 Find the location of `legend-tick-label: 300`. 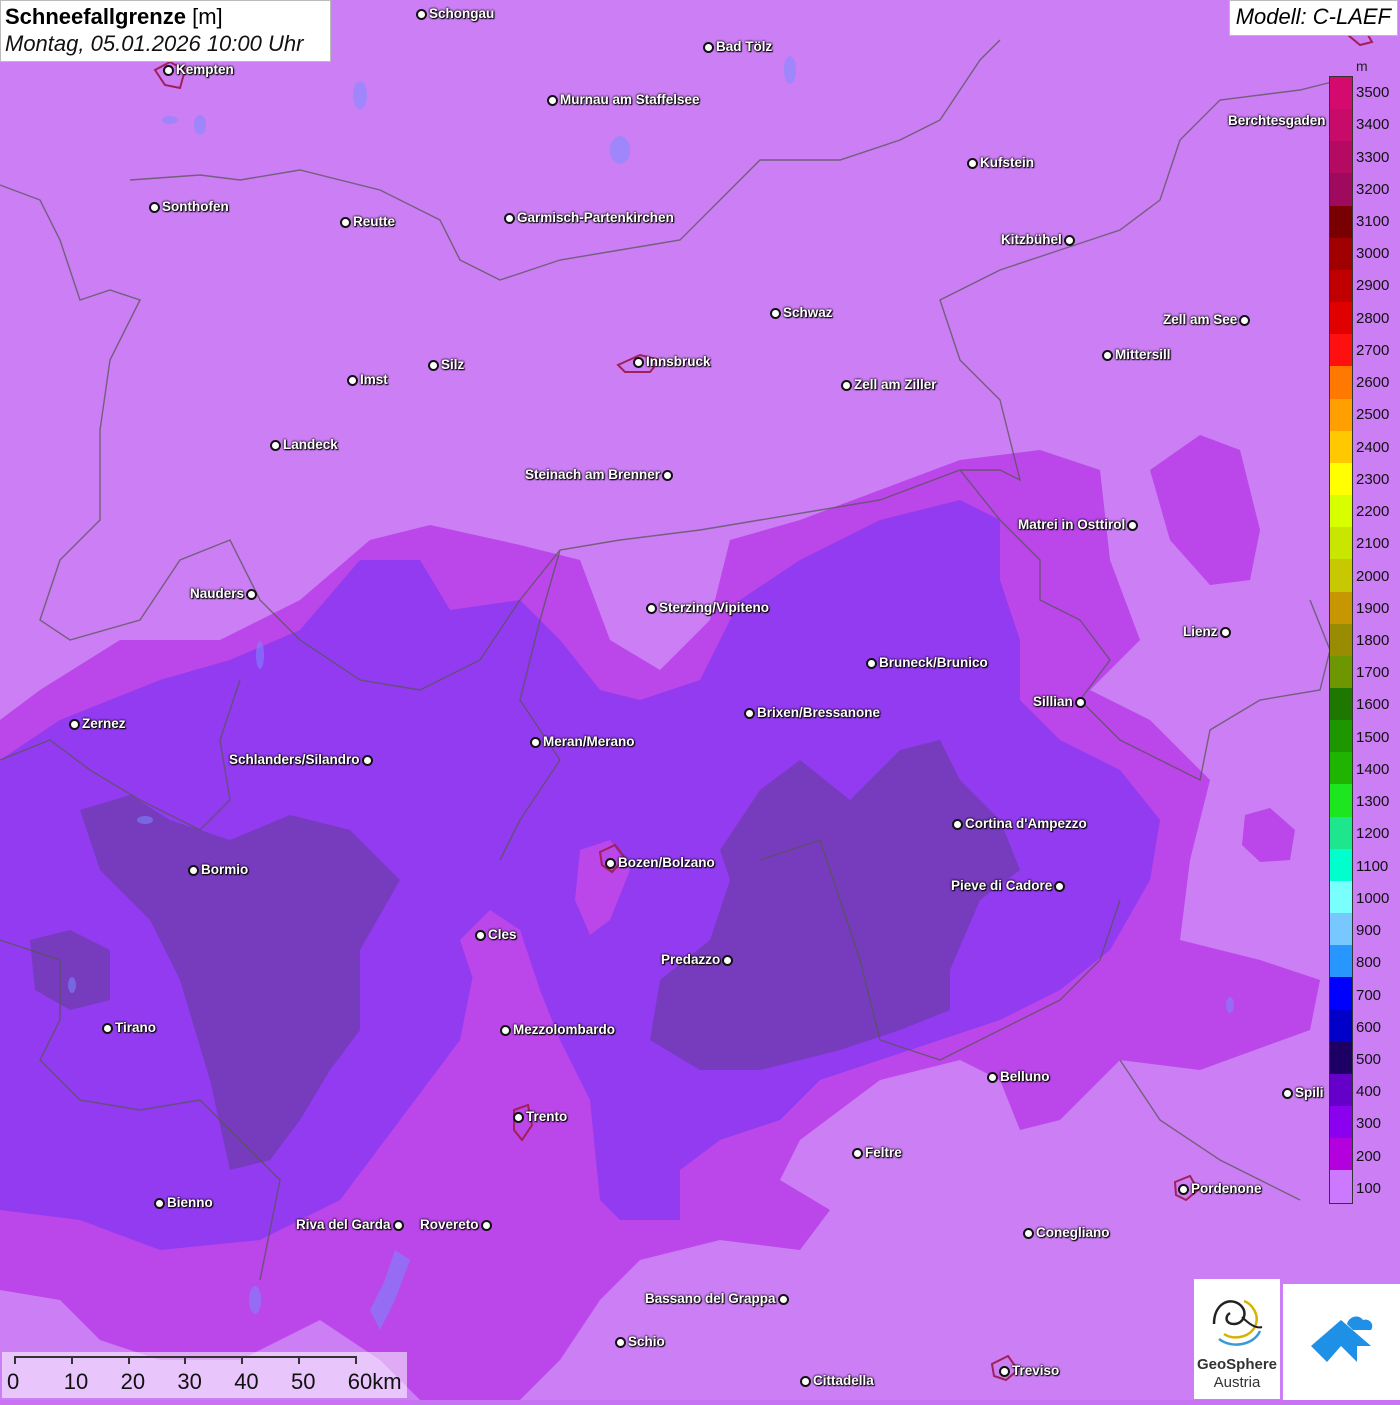

legend-tick-label: 300 is located at coordinates (1369, 1124).